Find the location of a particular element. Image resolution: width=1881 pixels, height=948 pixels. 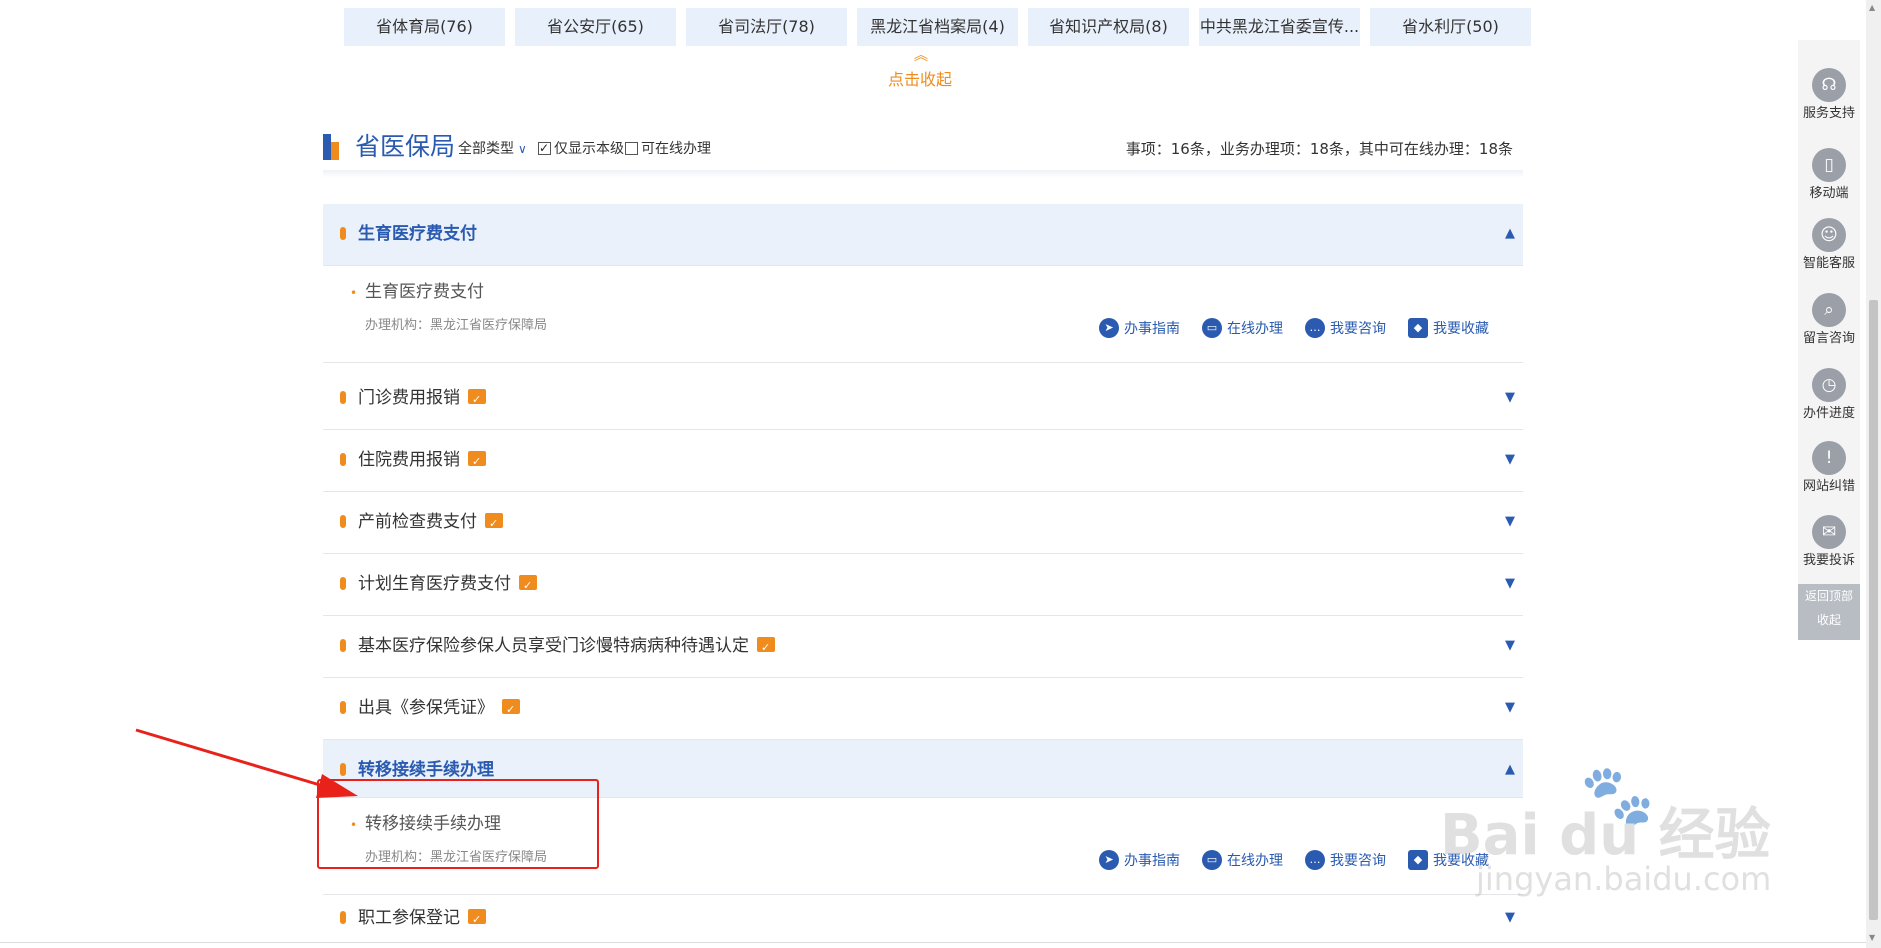

sidebar-label: 服务支持 is located at coordinates (1828, 113).